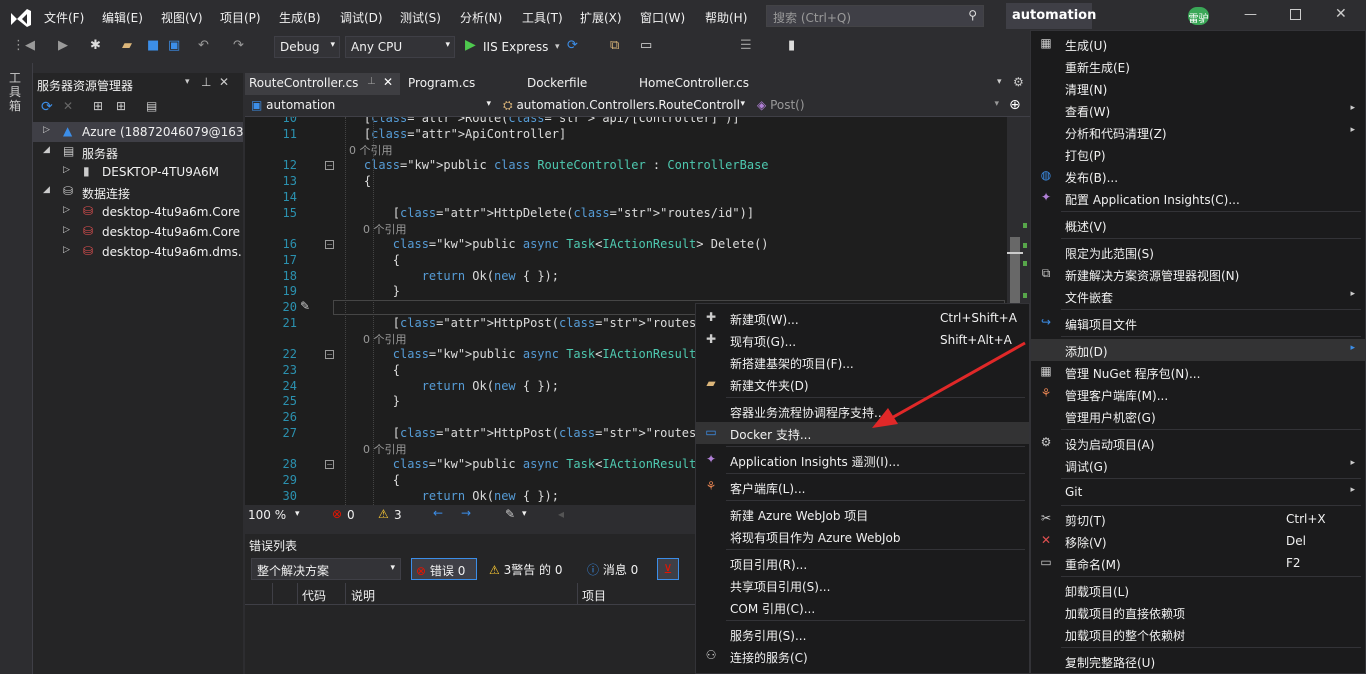  What do you see at coordinates (68, 106) in the screenshot?
I see `stop-icon: ✕` at bounding box center [68, 106].